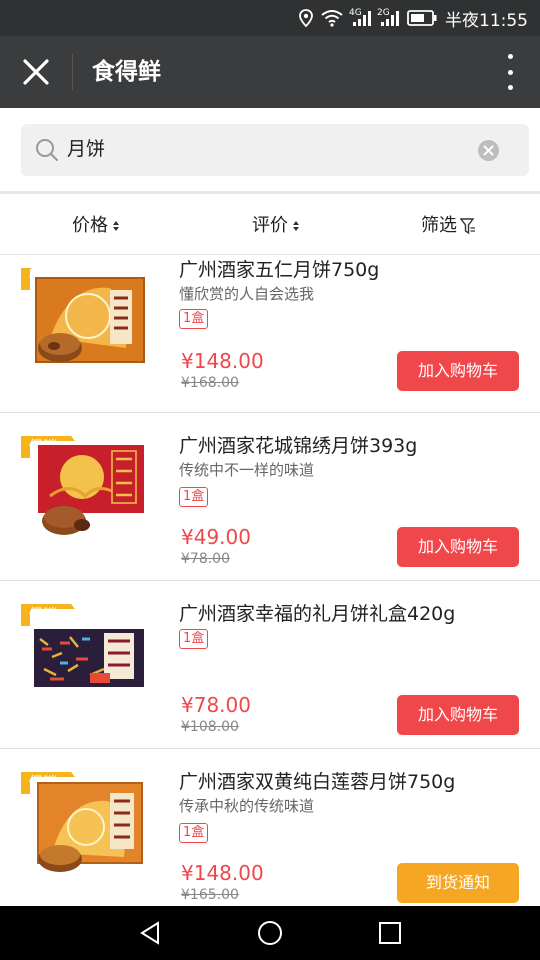 The image size is (540, 960). What do you see at coordinates (486, 20) in the screenshot?
I see `clock: 半夜11:55` at bounding box center [486, 20].